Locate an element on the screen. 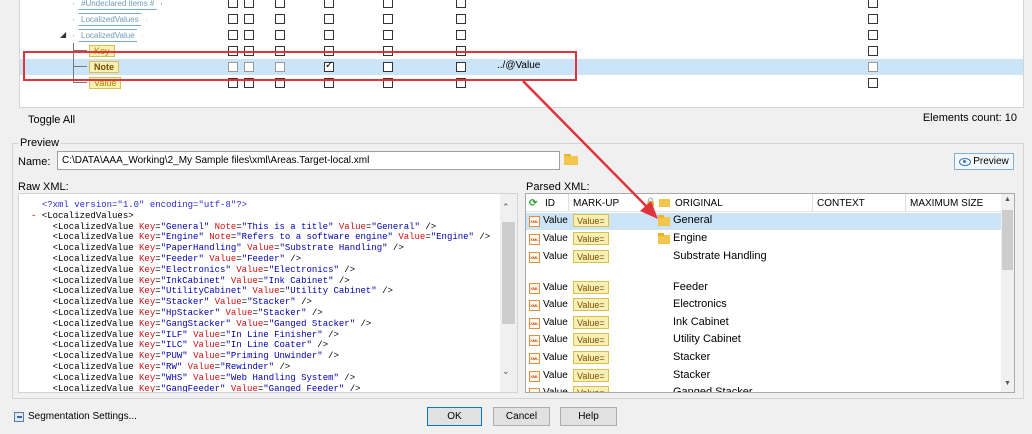 Image resolution: width=1032 pixels, height=434 pixels. dialog-footer: Segmentation Settings... OK Cancel Help is located at coordinates (516, 417).